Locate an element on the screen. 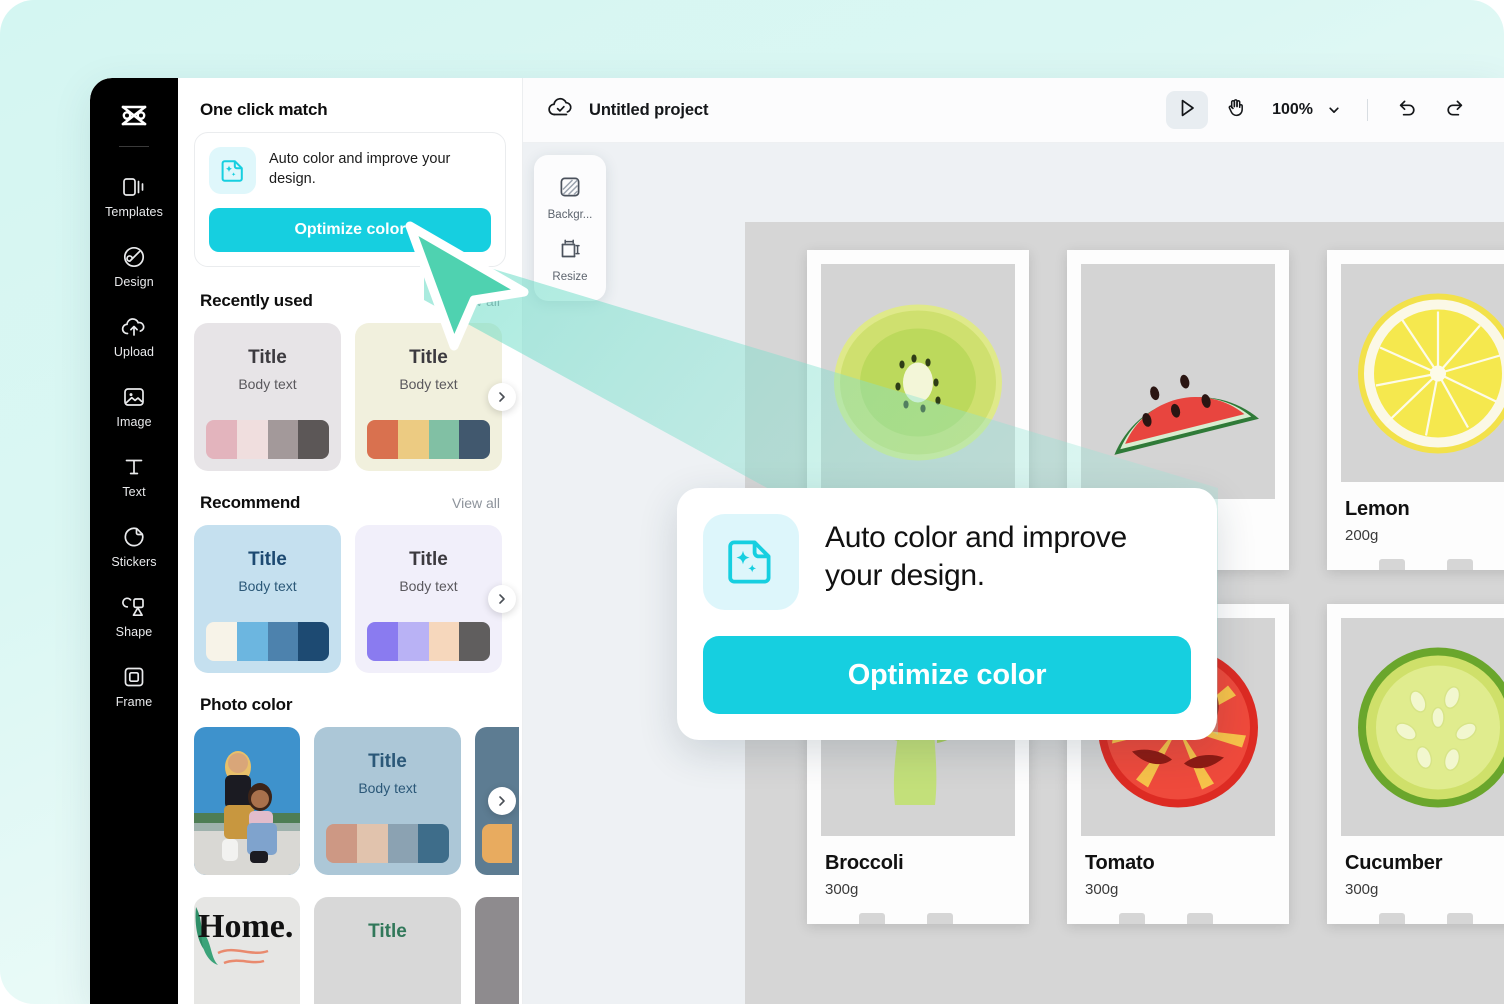  sidebar-item-design: Design is located at coordinates (134, 266).